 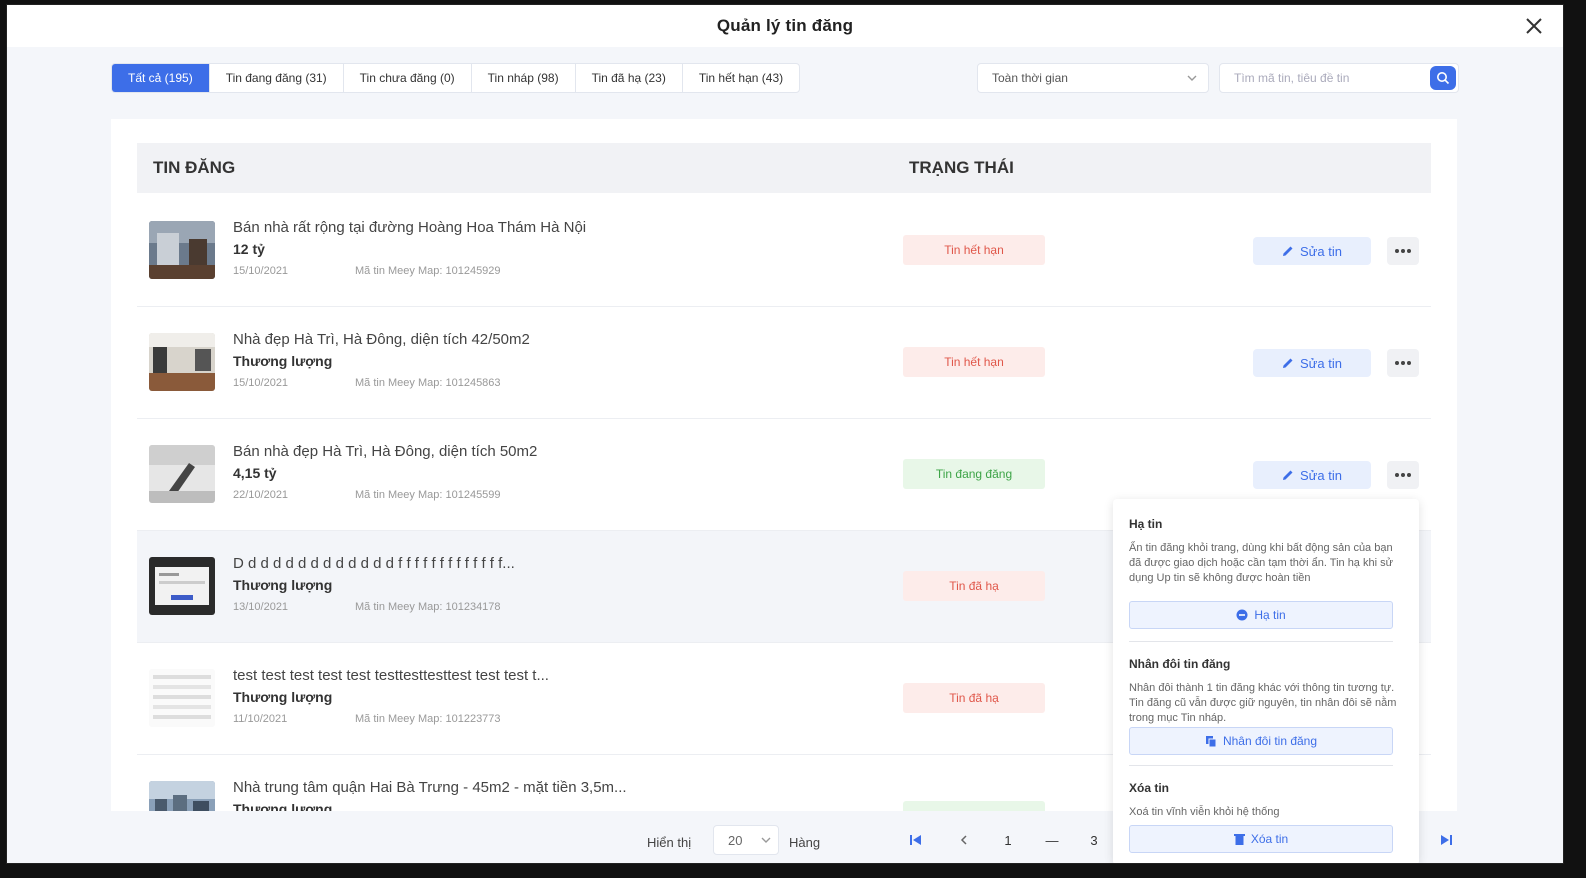 What do you see at coordinates (1008, 840) in the screenshot?
I see `page-button: 1` at bounding box center [1008, 840].